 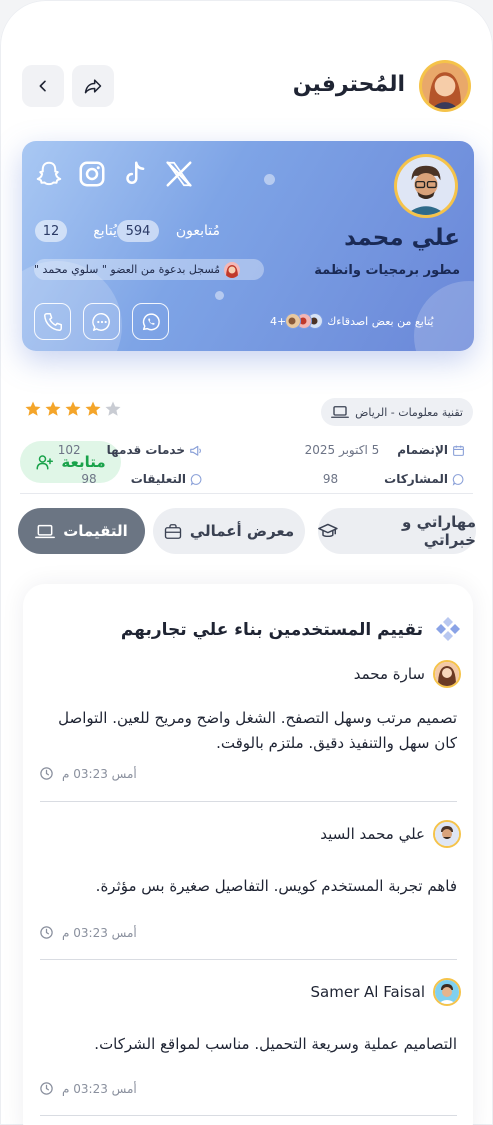 What do you see at coordinates (448, 629) in the screenshot?
I see `reviews-section-icon` at bounding box center [448, 629].